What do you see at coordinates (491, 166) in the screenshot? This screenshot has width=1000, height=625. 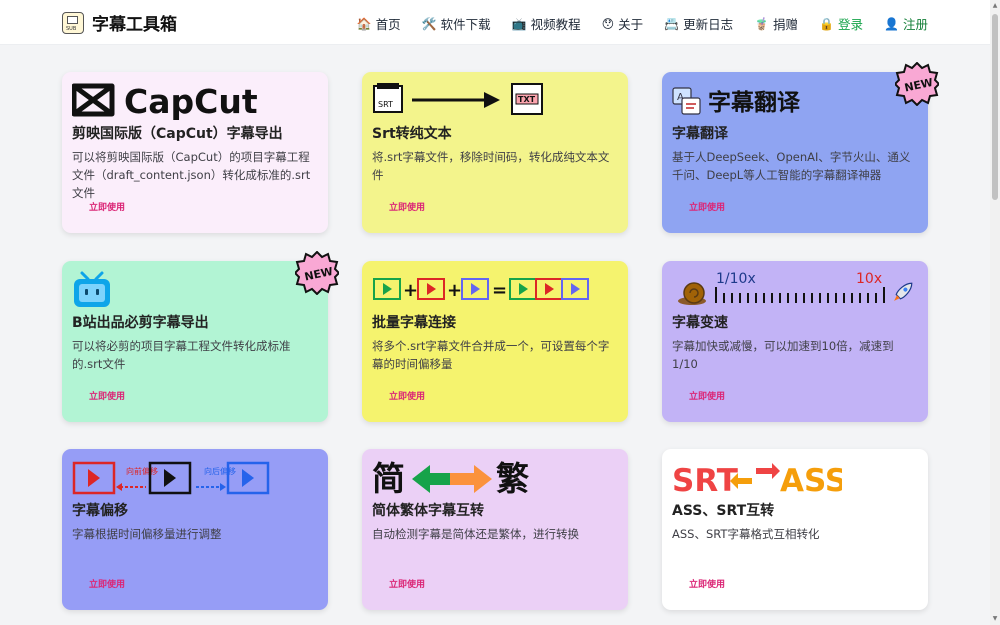 I see `card-description: 将.srt字幕文件，移除时间码，转化成纯文本文件` at bounding box center [491, 166].